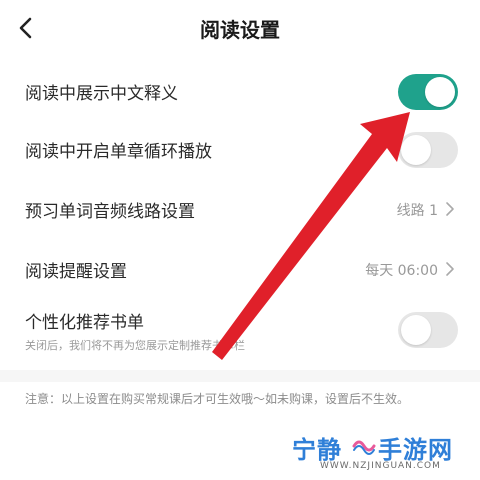  I want to click on setting-audio-route: 预习单词音频线路设置 线路 1, so click(240, 208).